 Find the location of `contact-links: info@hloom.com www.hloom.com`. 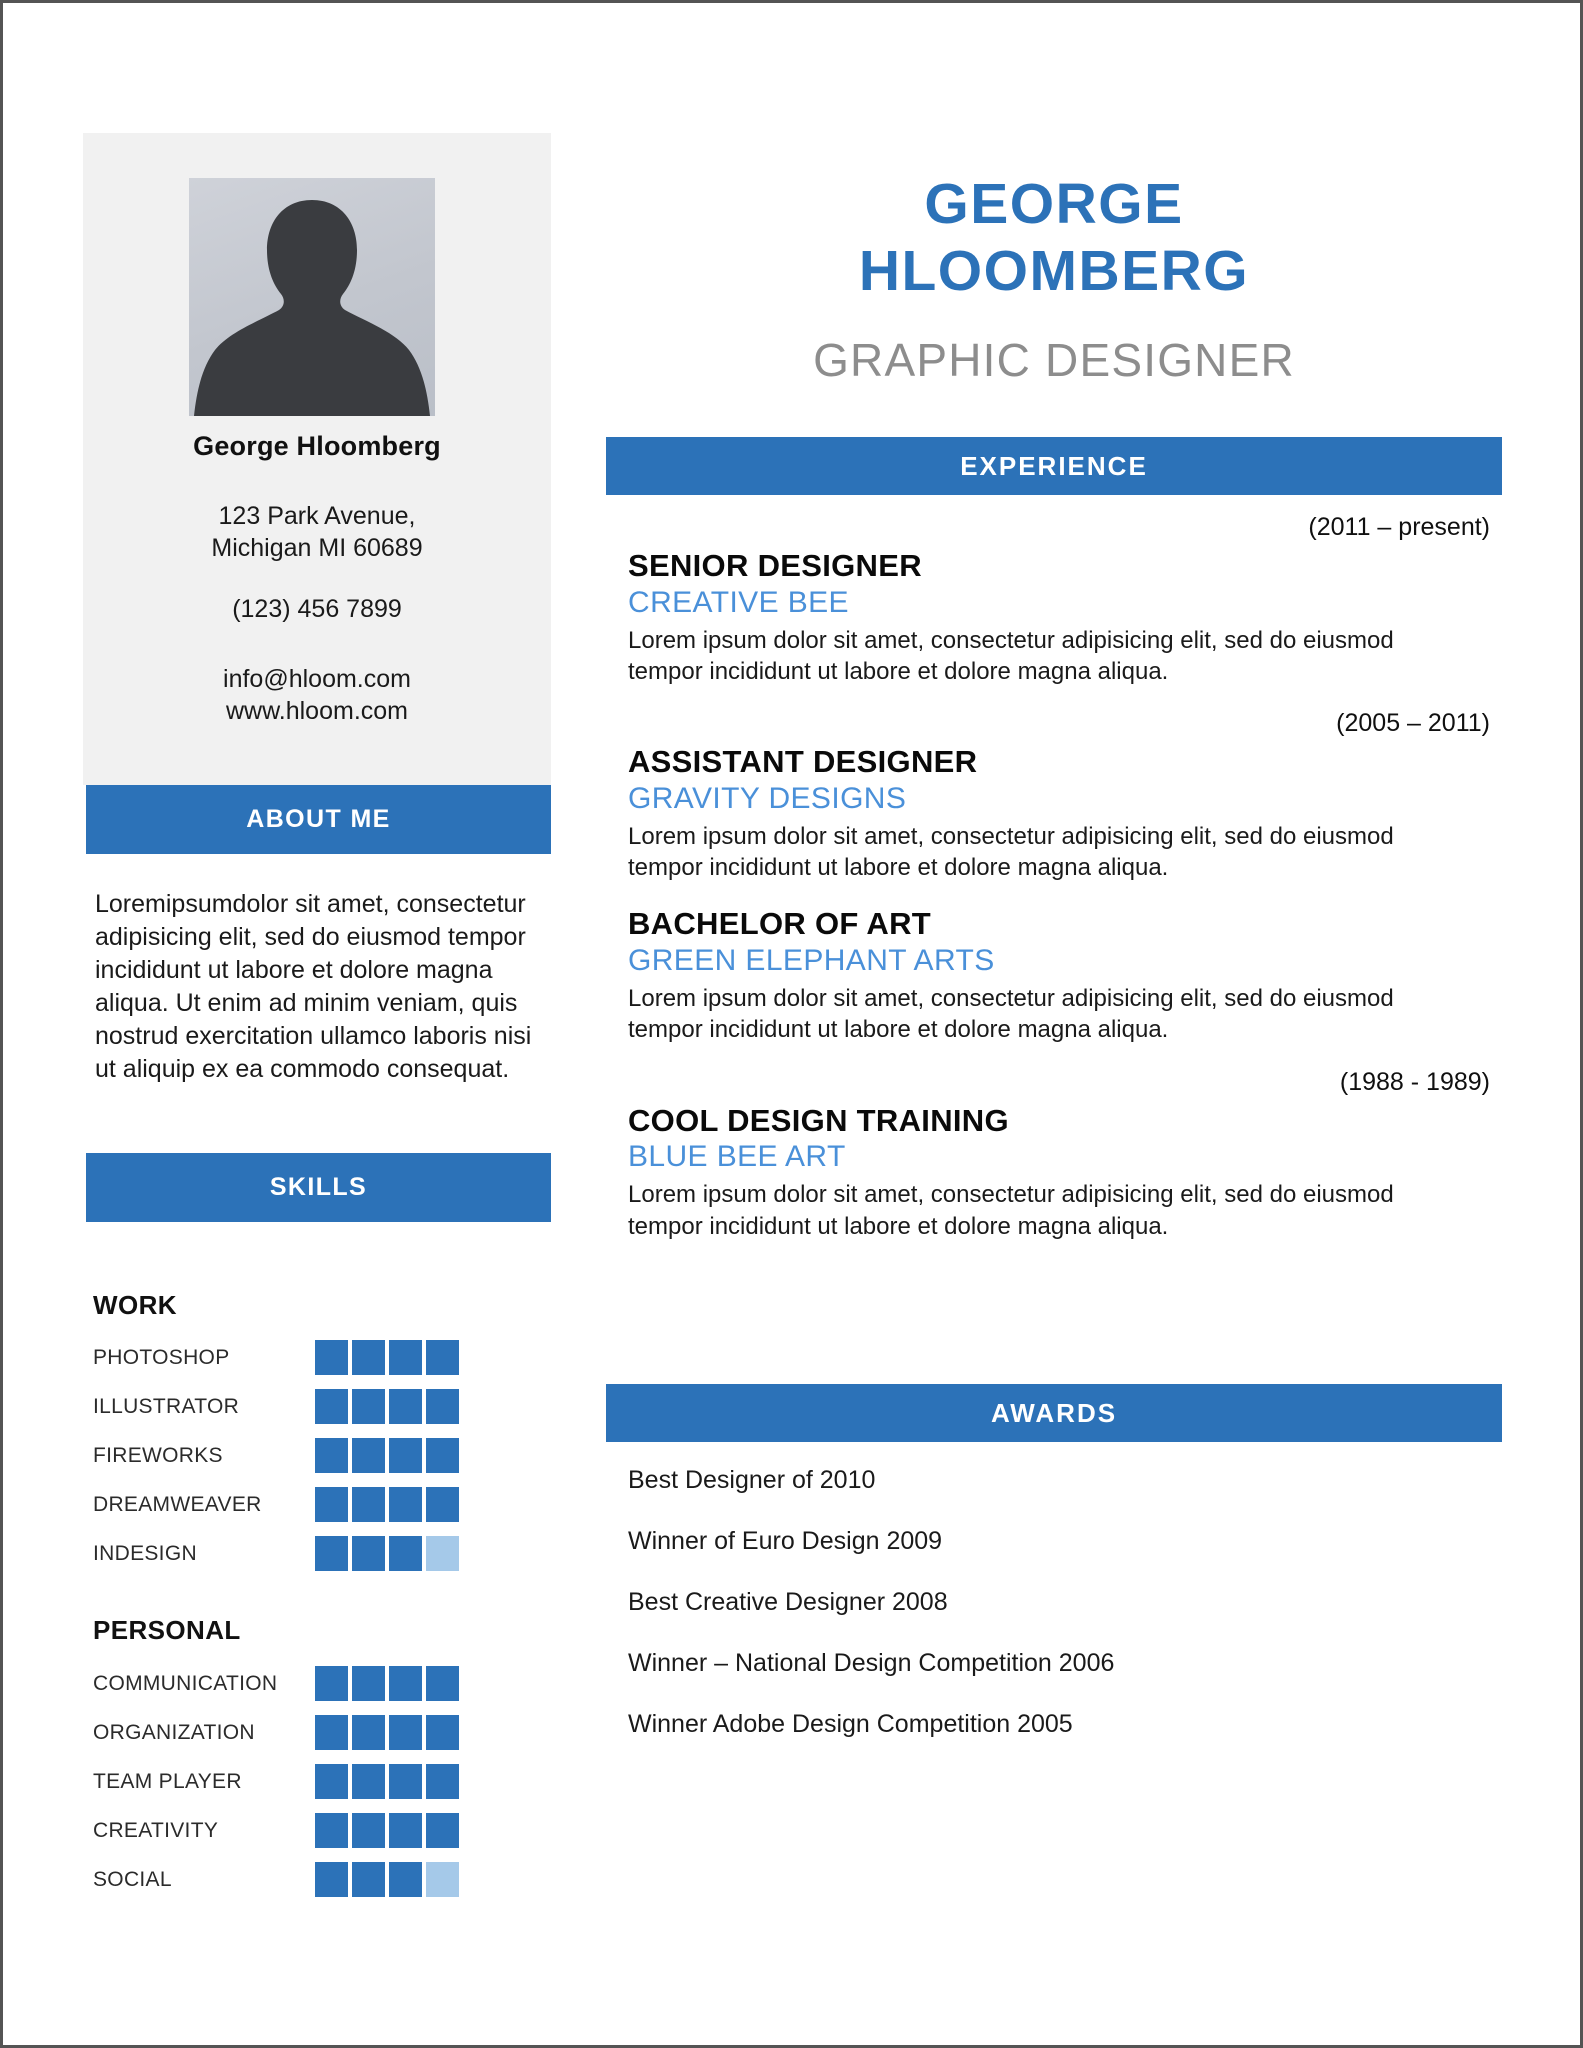

contact-links: info@hloom.com www.hloom.com is located at coordinates (317, 695).